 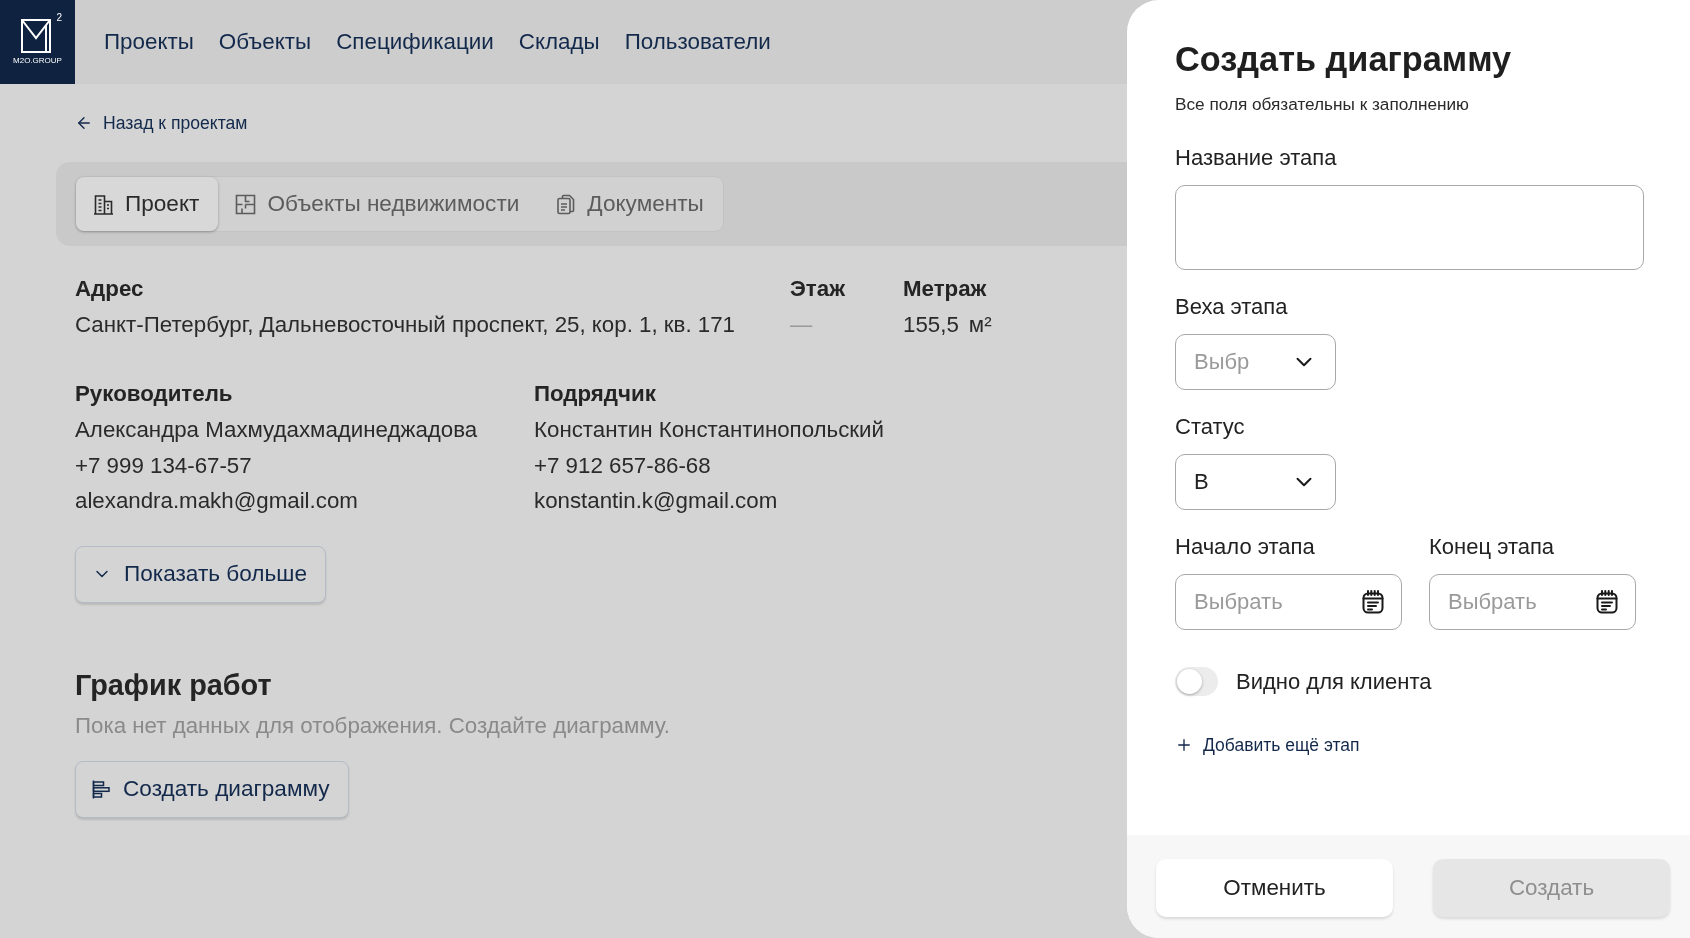 What do you see at coordinates (1274, 888) in the screenshot?
I see `cancel-button: Отменить` at bounding box center [1274, 888].